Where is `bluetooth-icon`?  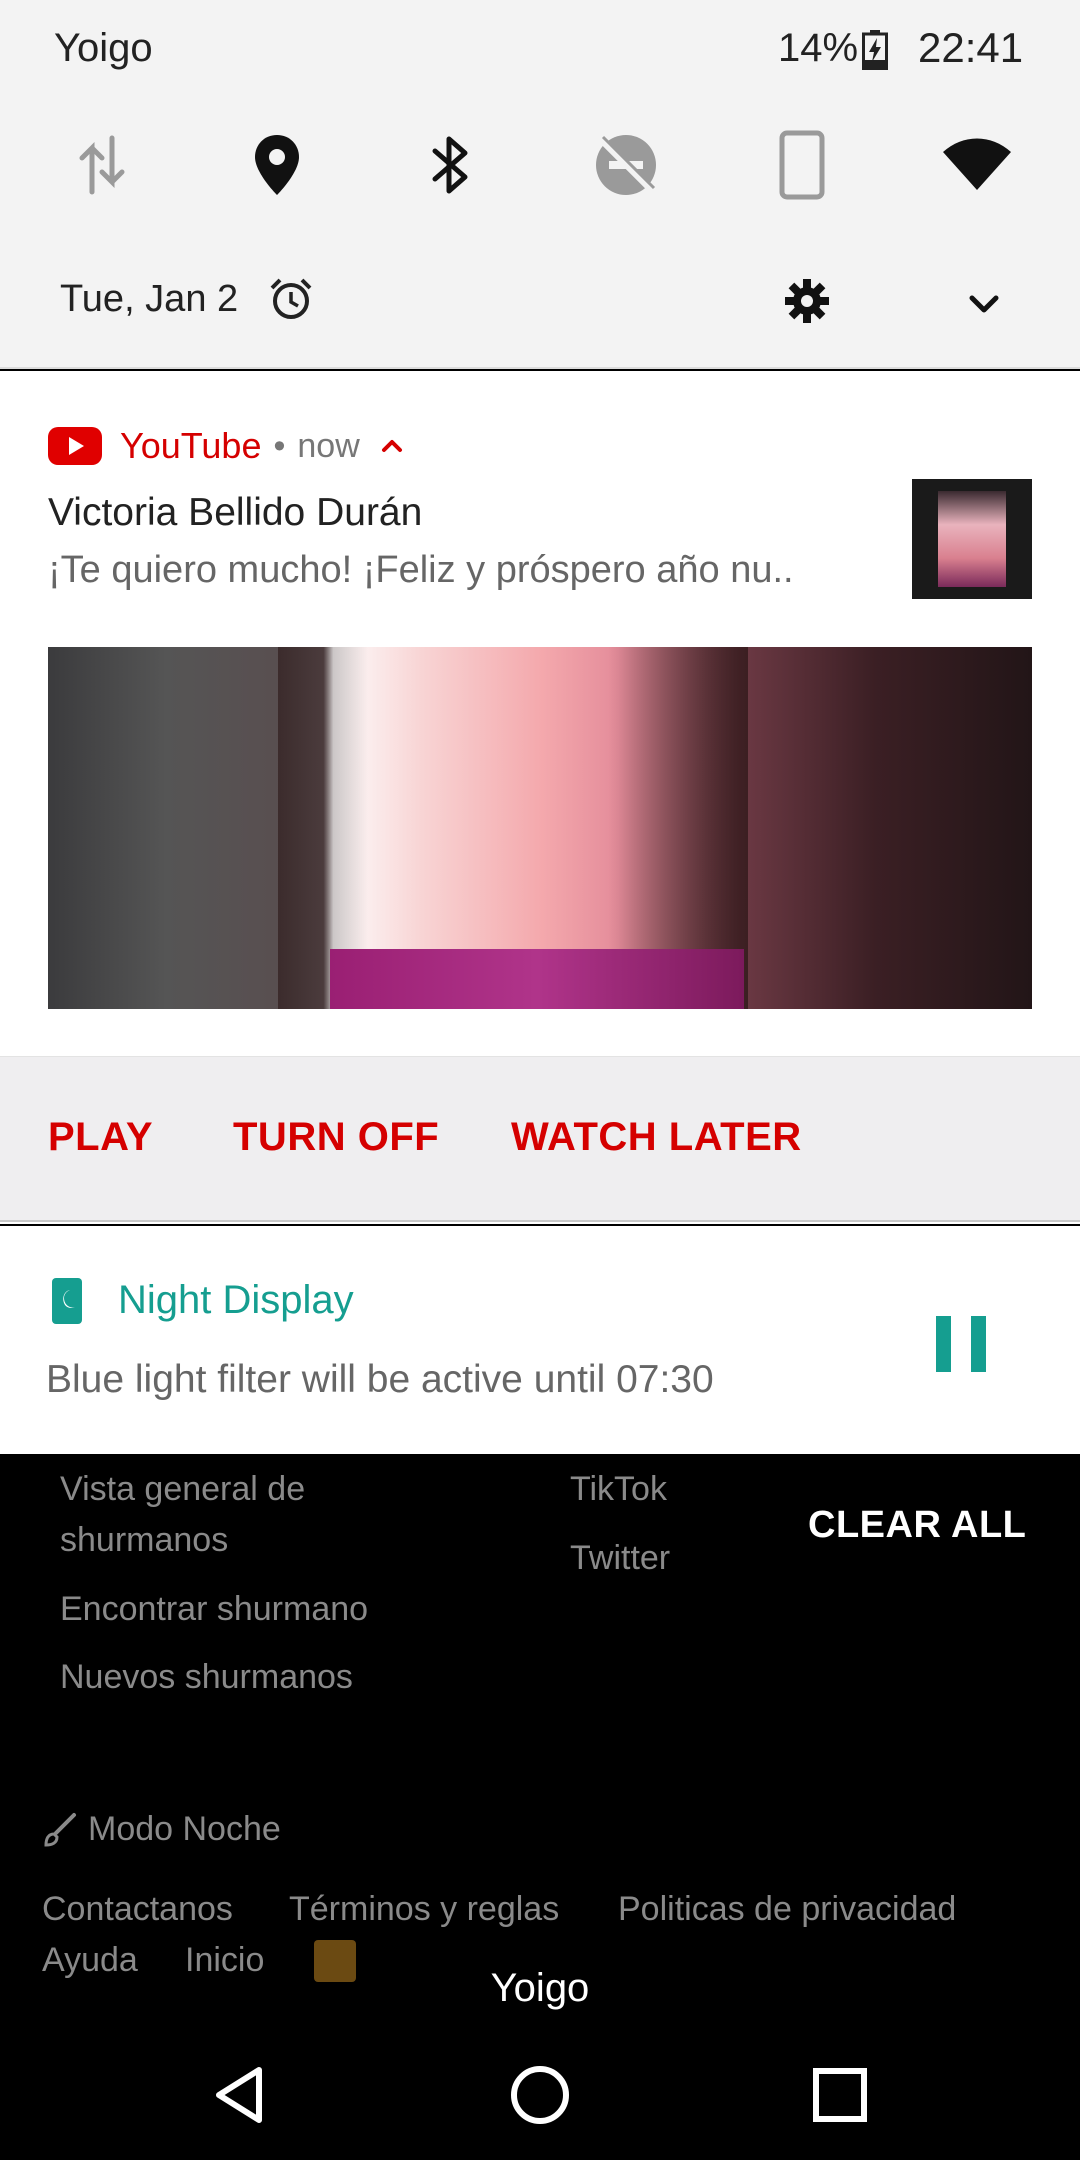
bluetooth-icon is located at coordinates (451, 165).